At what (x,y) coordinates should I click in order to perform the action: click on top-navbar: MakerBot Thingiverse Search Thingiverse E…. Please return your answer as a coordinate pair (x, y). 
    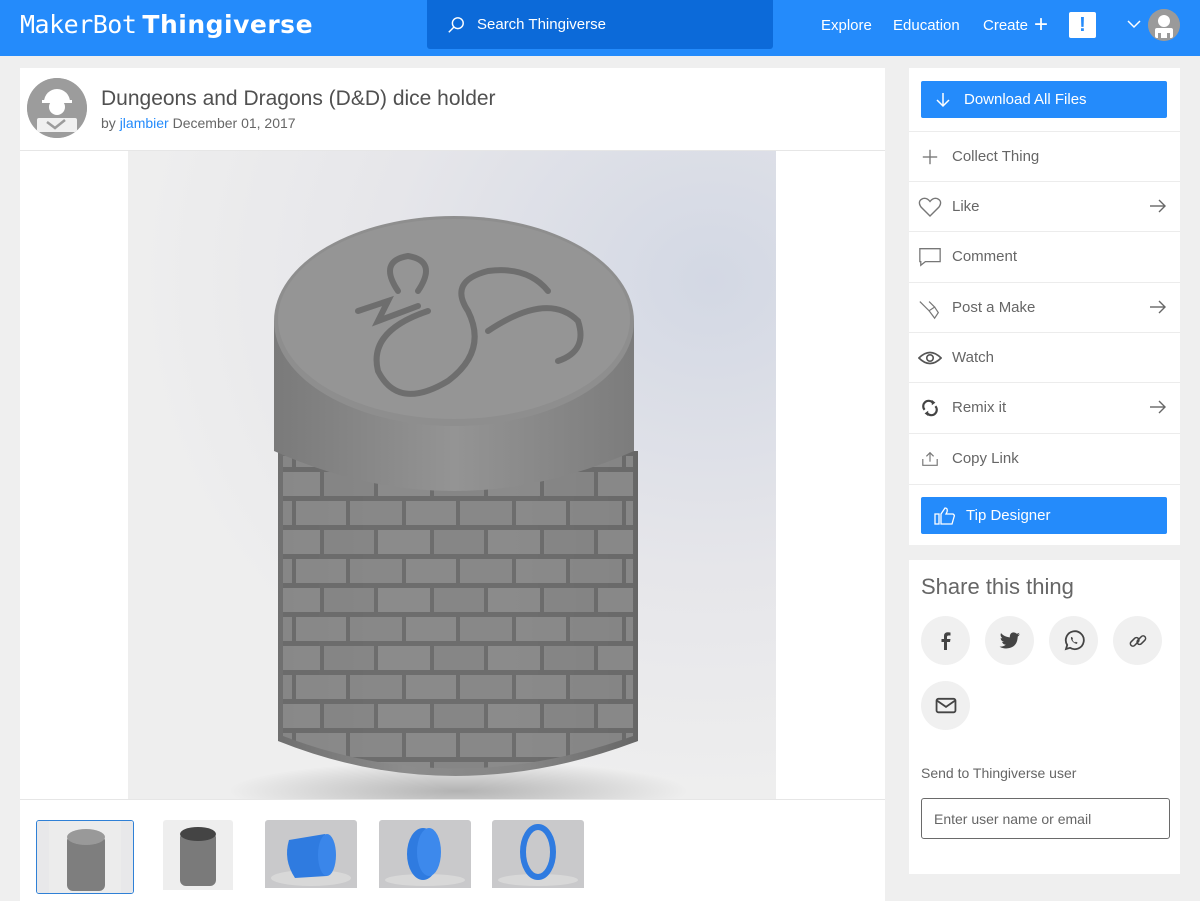
    Looking at the image, I should click on (600, 28).